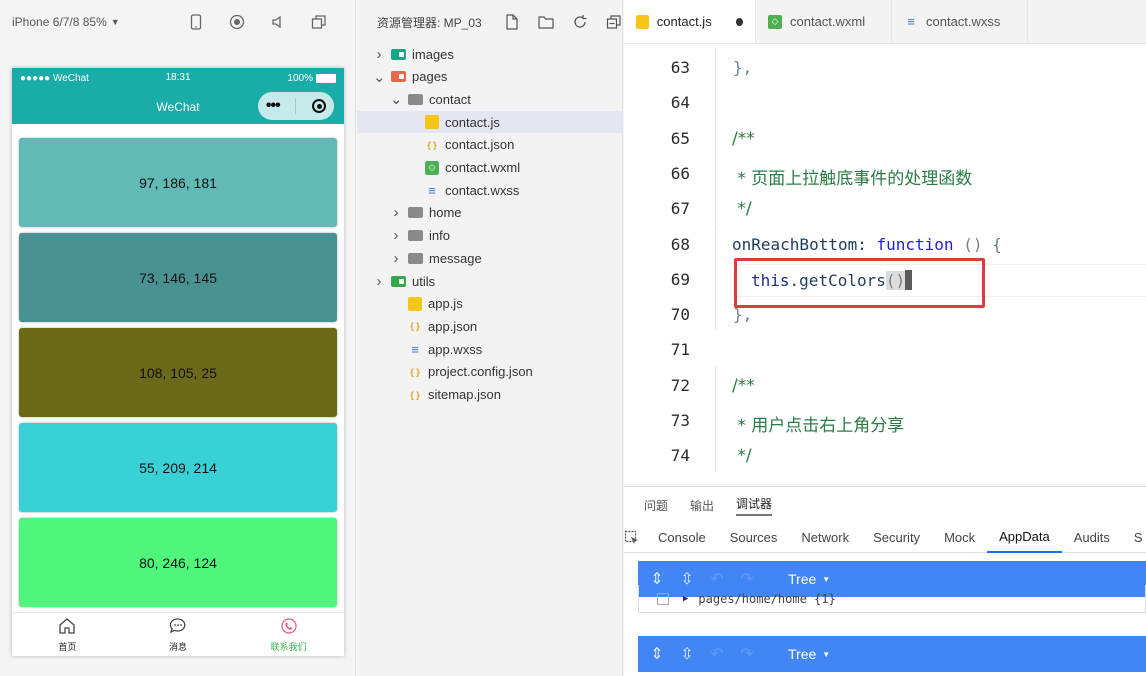 Image resolution: width=1146 pixels, height=676 pixels. Describe the element at coordinates (429, 22) in the screenshot. I see `explorer-title: 资源管理器: MP_03` at that location.